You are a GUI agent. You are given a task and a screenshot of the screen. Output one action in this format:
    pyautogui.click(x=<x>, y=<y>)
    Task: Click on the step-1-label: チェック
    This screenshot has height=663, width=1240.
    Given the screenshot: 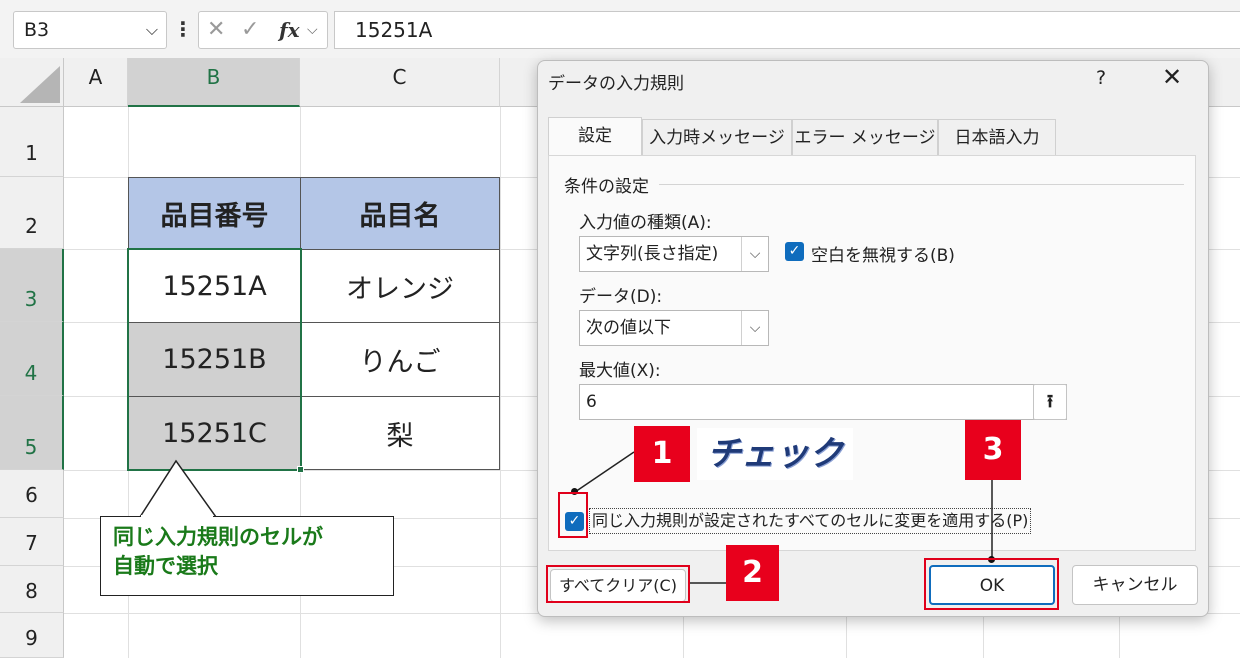 What is the action you would take?
    pyautogui.click(x=775, y=454)
    